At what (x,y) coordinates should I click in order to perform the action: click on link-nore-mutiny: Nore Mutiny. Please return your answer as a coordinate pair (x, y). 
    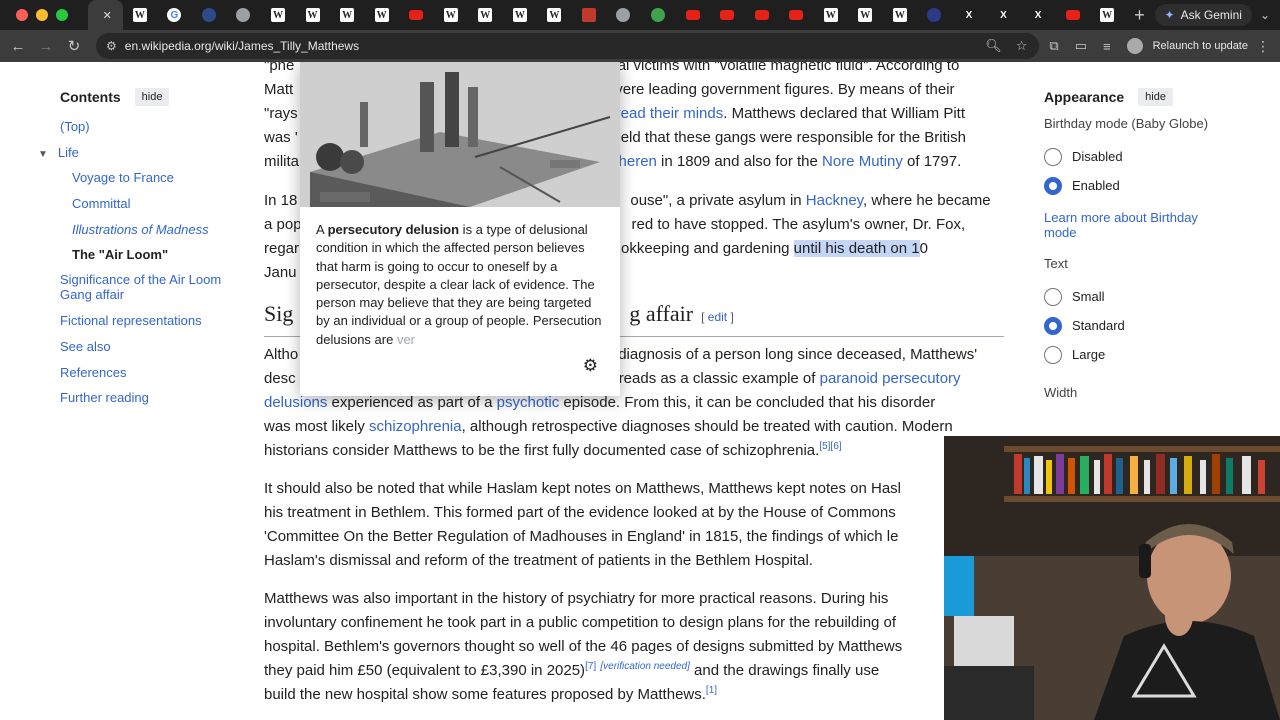
    Looking at the image, I should click on (862, 161).